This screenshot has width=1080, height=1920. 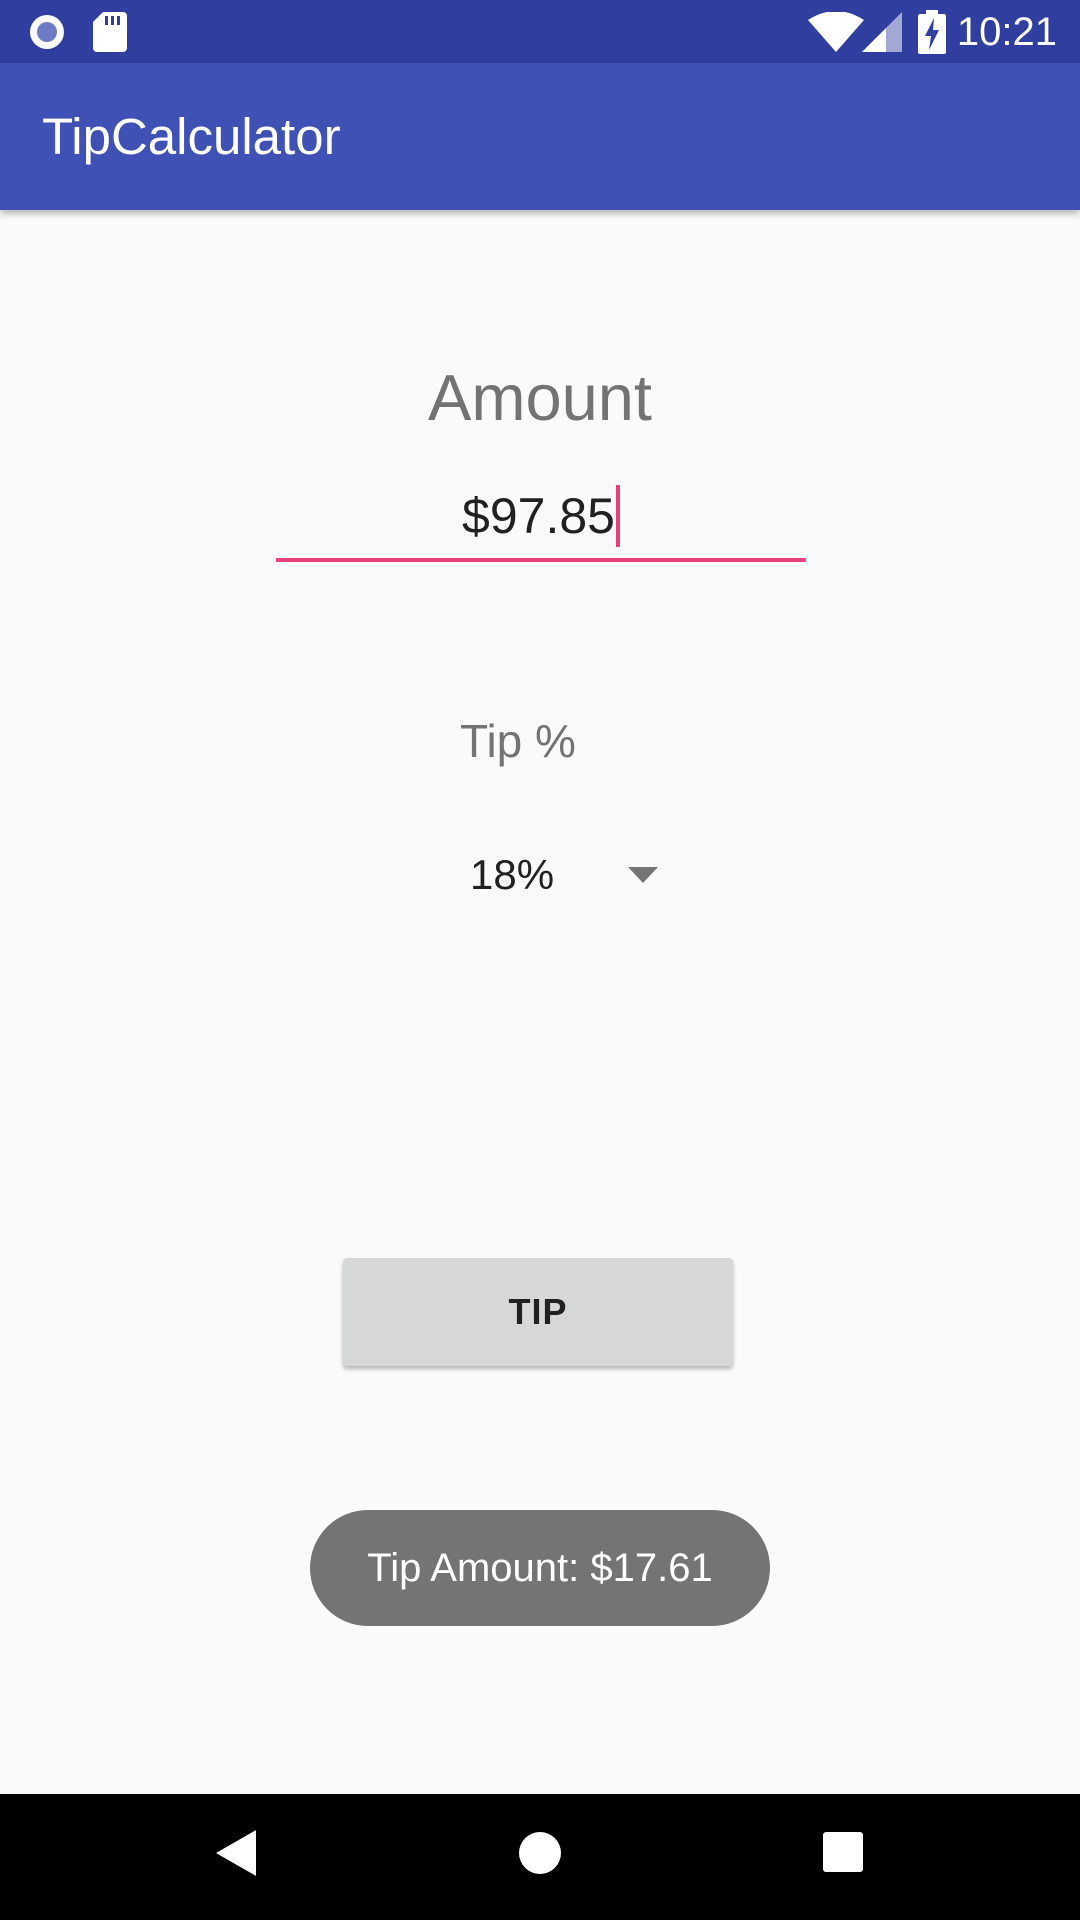 What do you see at coordinates (843, 1854) in the screenshot?
I see `recents-icon` at bounding box center [843, 1854].